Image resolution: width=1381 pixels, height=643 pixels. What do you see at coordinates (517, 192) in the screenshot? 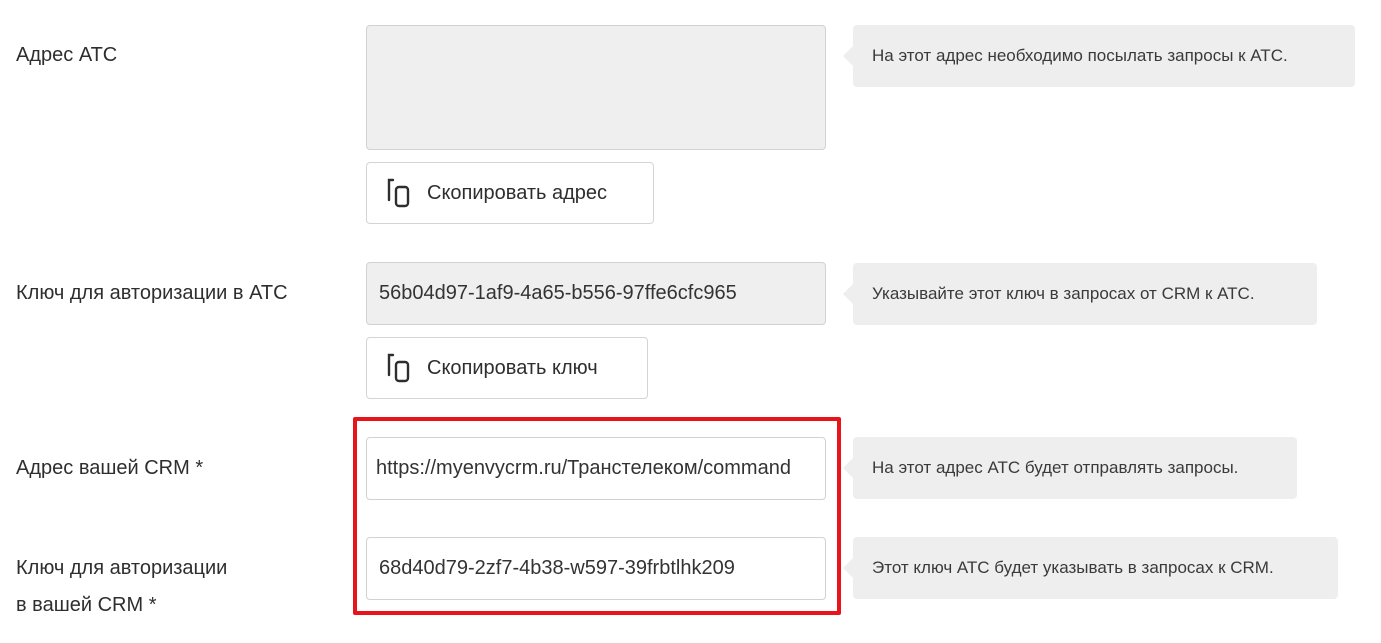
I see `copy-address-button-label: Скопировать адрес` at bounding box center [517, 192].